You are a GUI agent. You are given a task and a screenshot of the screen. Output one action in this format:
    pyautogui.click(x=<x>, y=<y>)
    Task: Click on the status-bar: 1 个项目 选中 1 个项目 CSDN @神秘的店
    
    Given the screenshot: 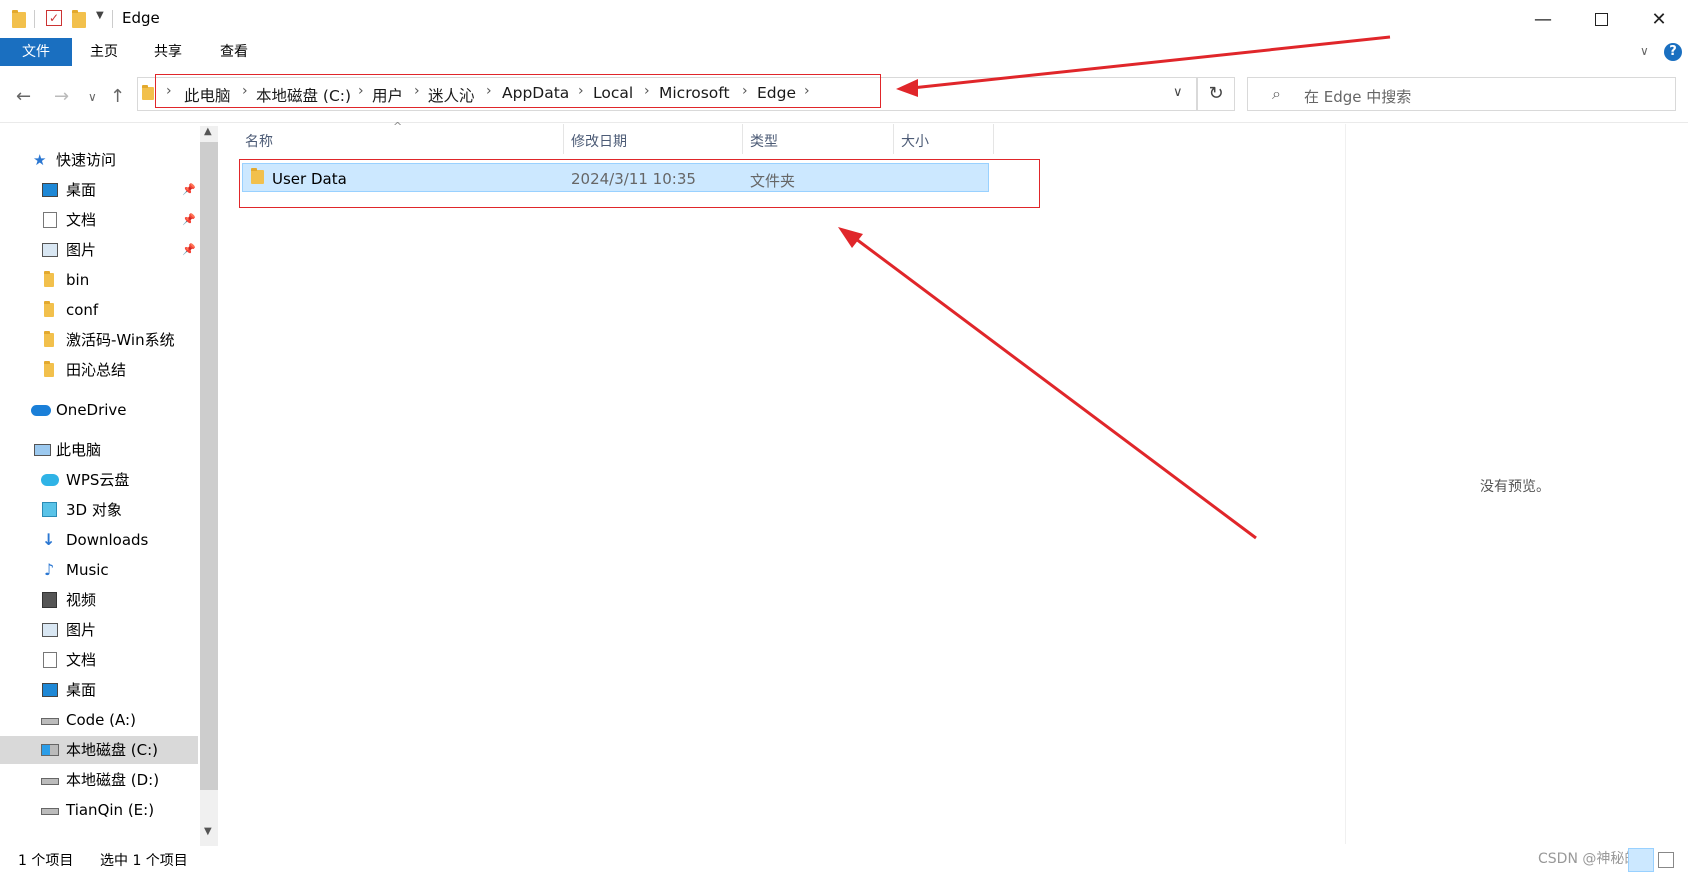 What is the action you would take?
    pyautogui.click(x=844, y=860)
    